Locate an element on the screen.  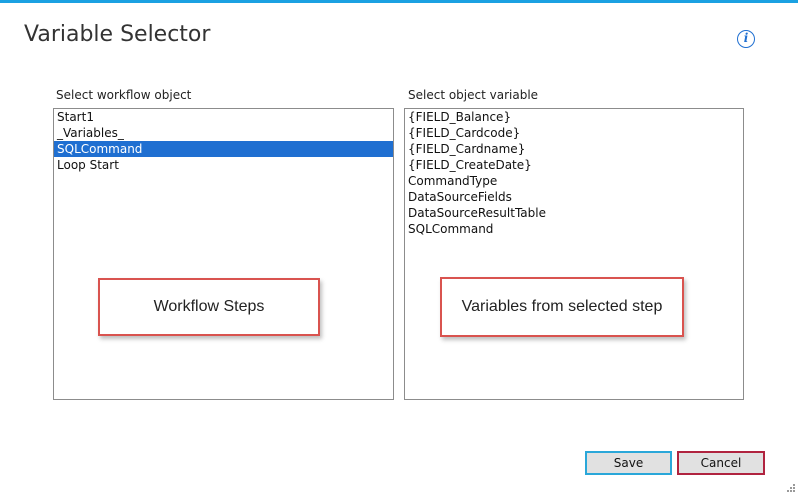
list-item-datasourcefields: DataSourceFields is located at coordinates (574, 197).